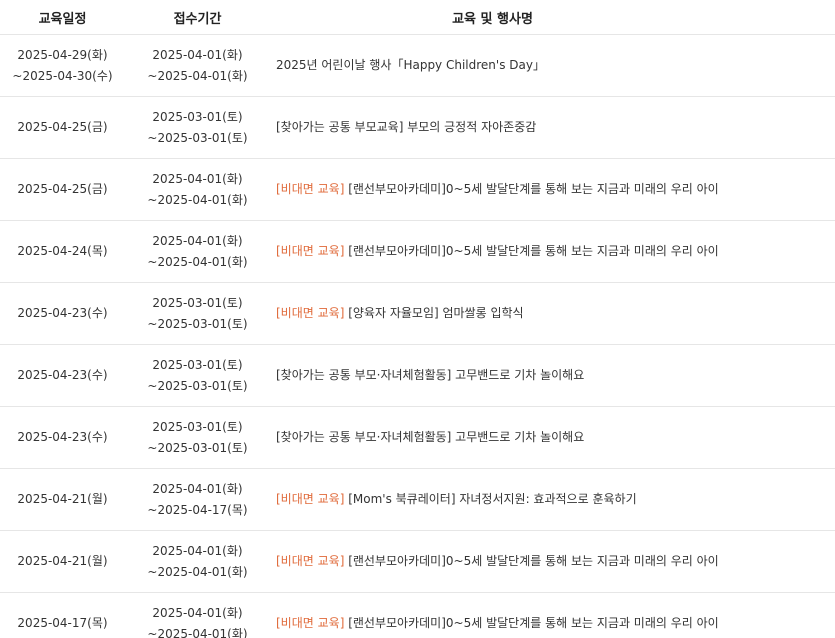 This screenshot has height=638, width=835. I want to click on event-title-cell: [찾아가는 공통 부모교육] 부모의 긍정적 자아존중감, so click(552, 127).